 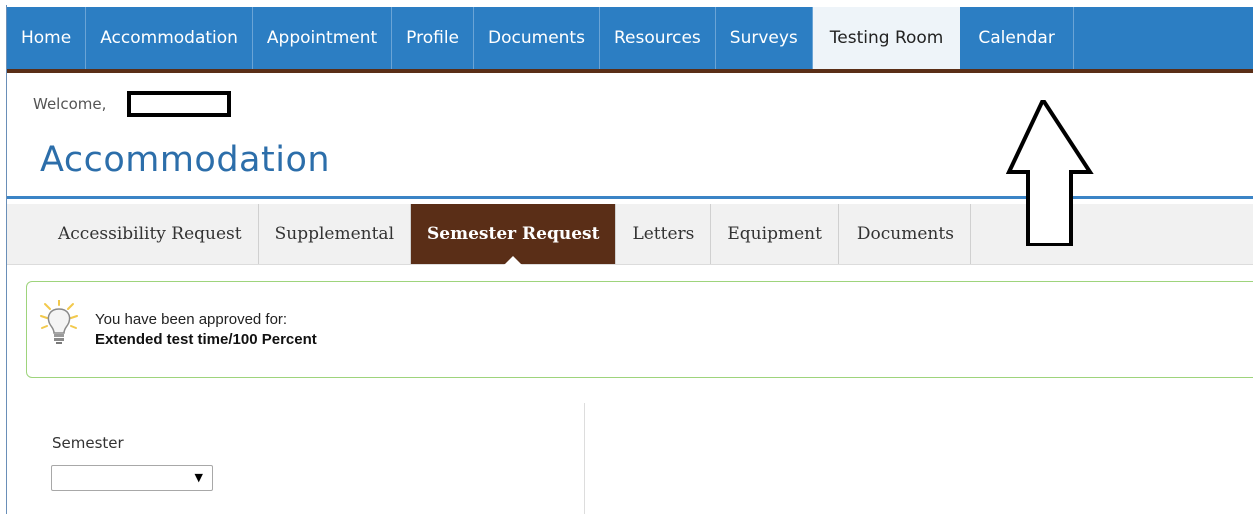 I want to click on nav-item-accommodation: Accommodation, so click(x=169, y=38).